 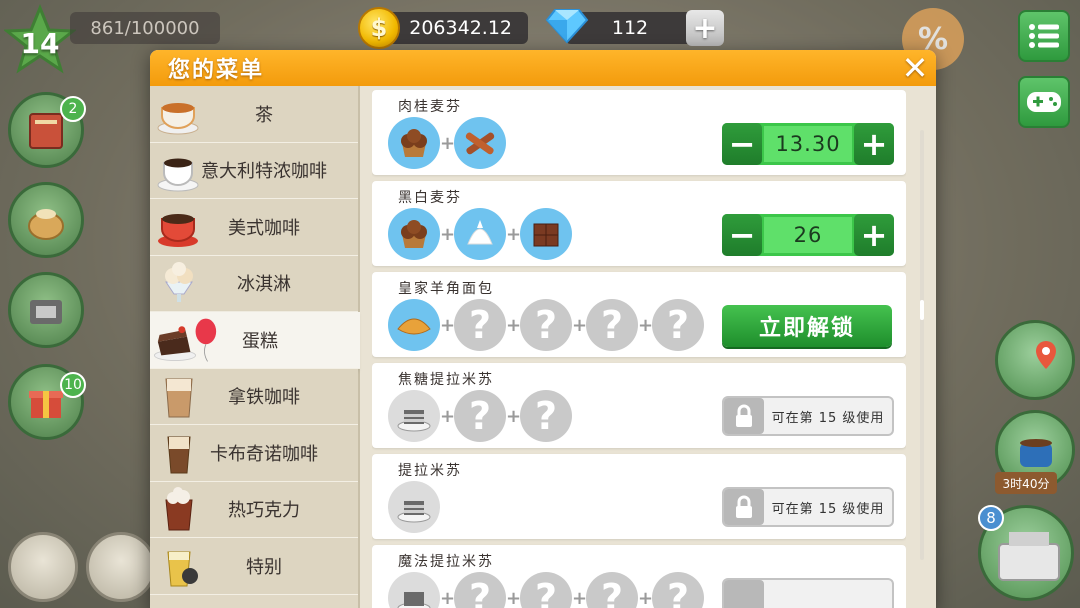 What do you see at coordinates (254, 227) in the screenshot?
I see `category-item-americano: 美式咖啡` at bounding box center [254, 227].